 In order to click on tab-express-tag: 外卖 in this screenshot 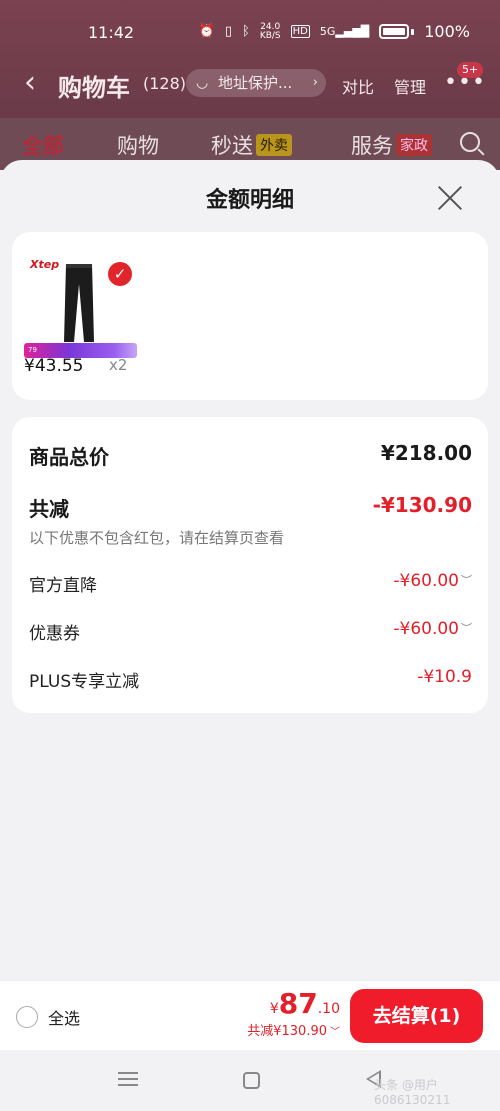, I will do `click(274, 145)`.